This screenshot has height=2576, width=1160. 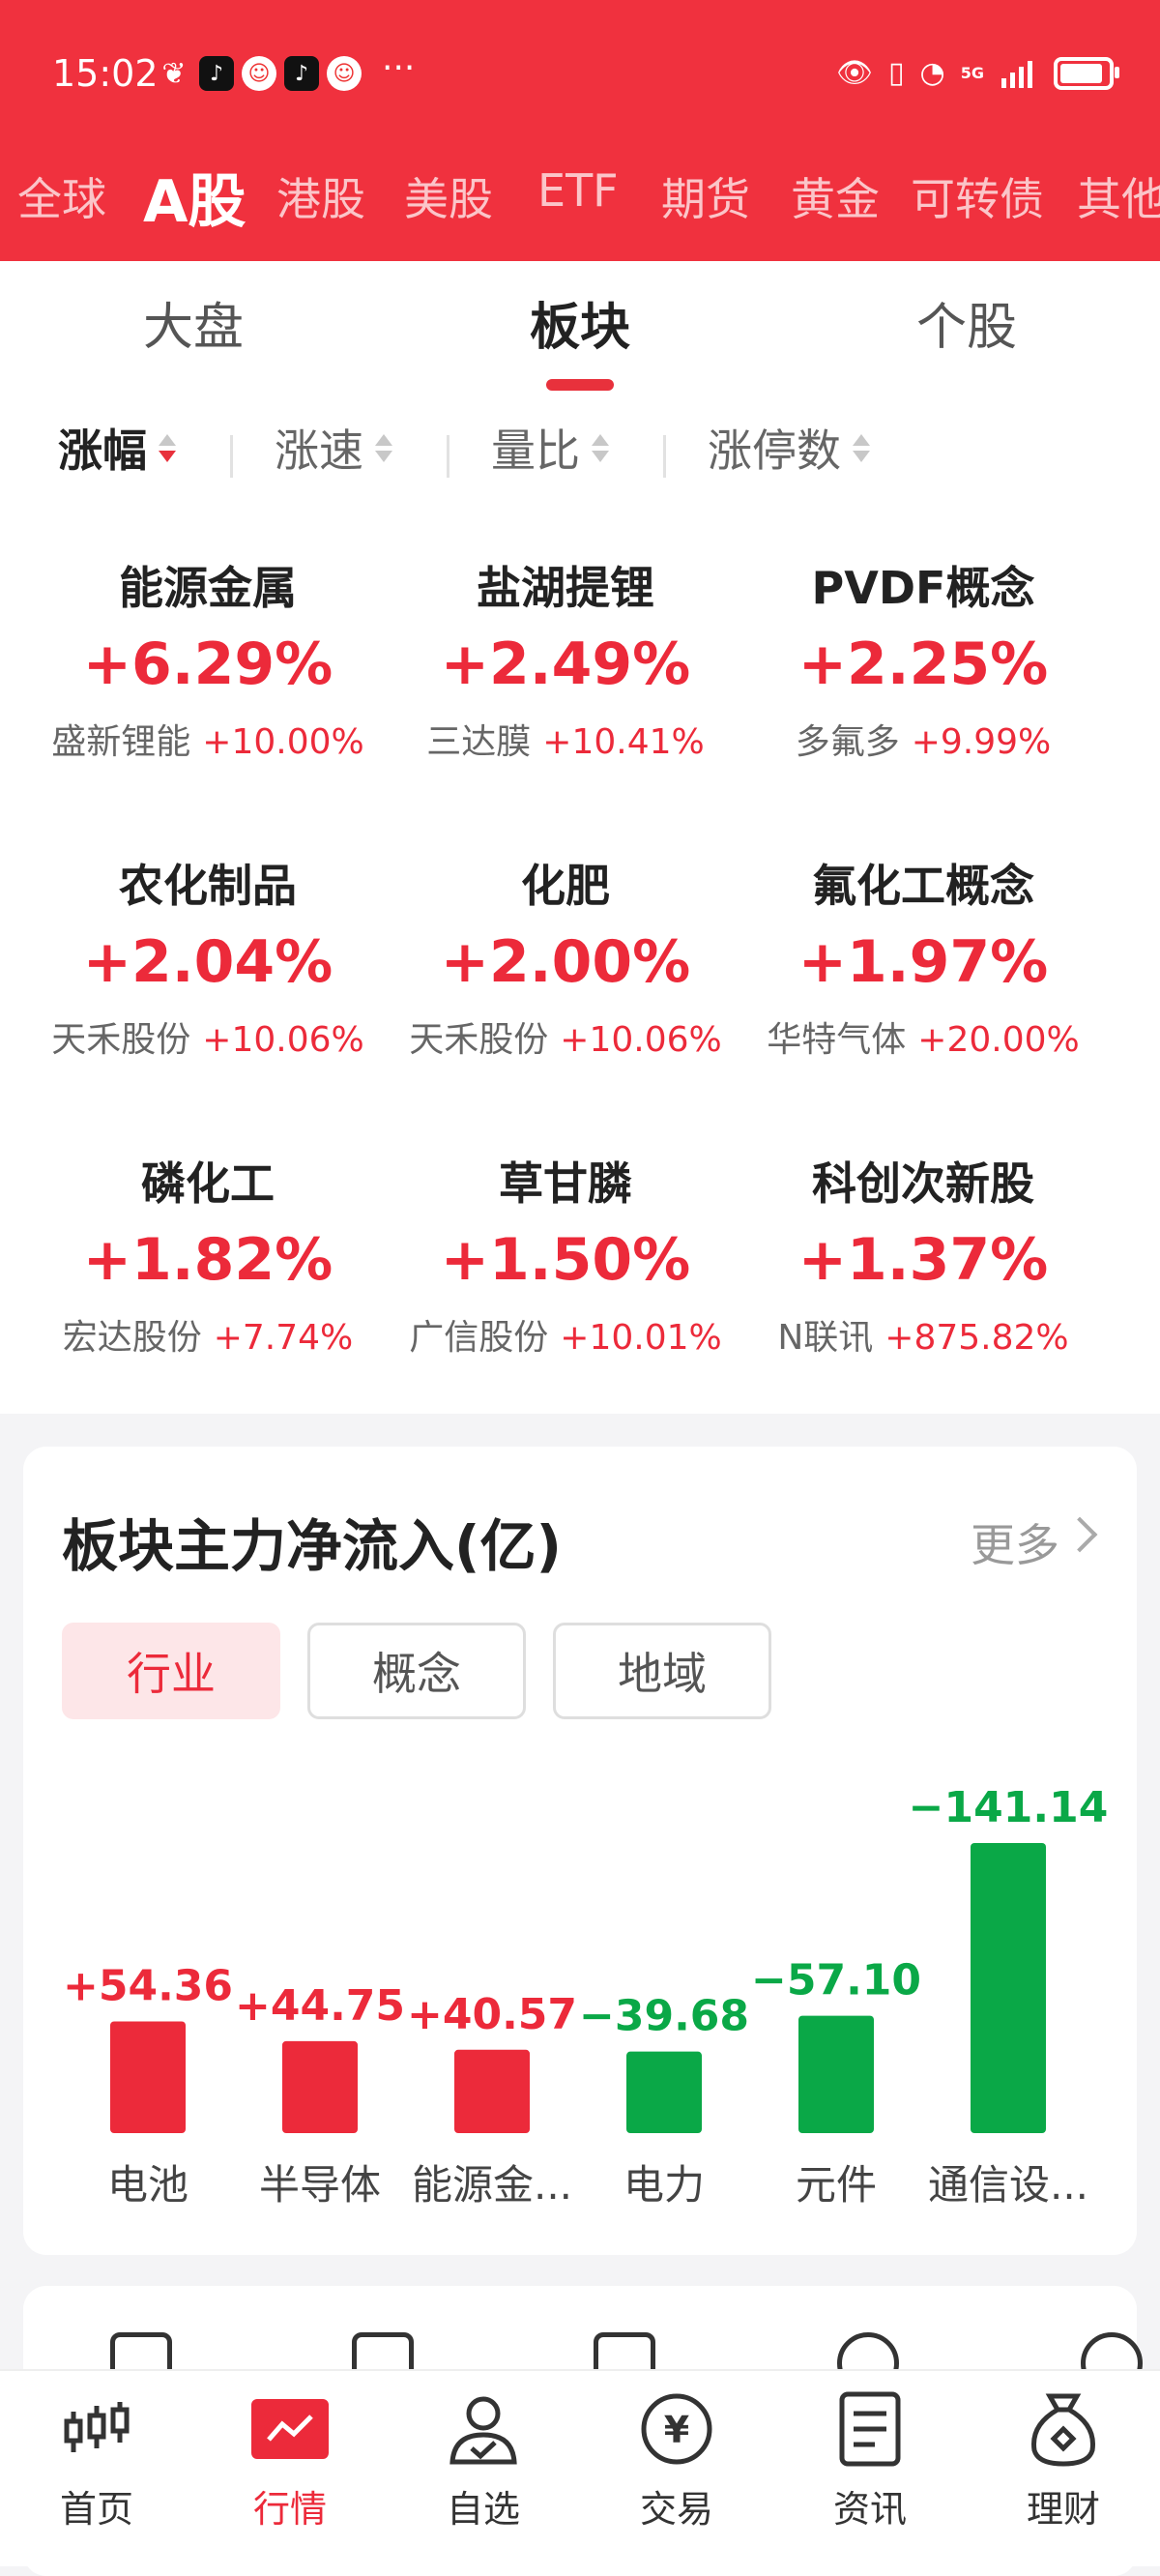 What do you see at coordinates (484, 2429) in the screenshot?
I see `user-check-icon` at bounding box center [484, 2429].